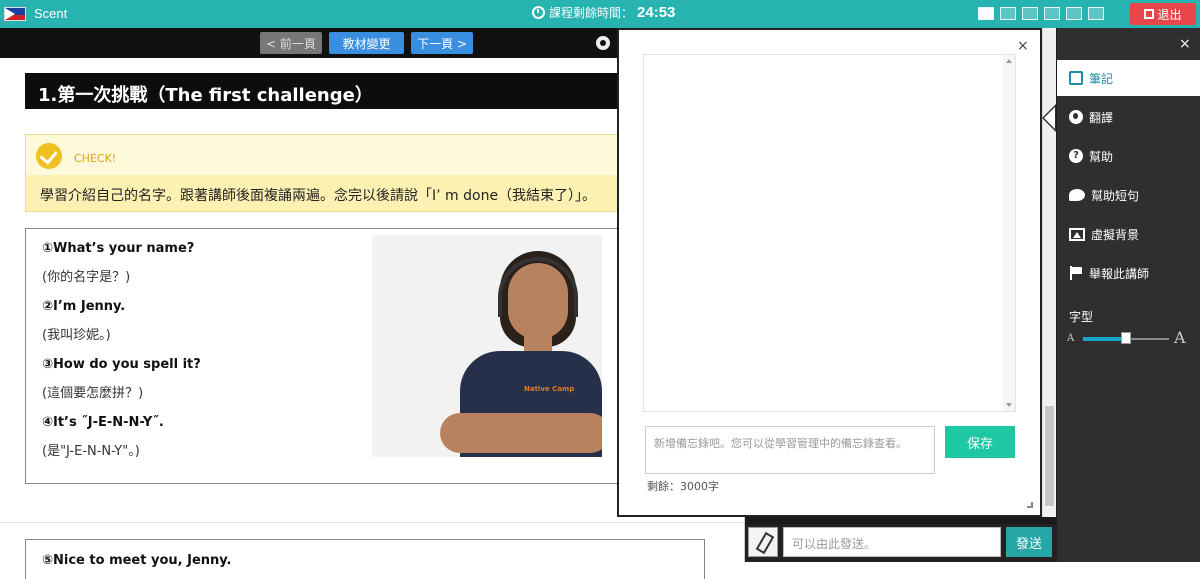 This screenshot has height=579, width=1200. What do you see at coordinates (986, 13) in the screenshot?
I see `layout-1-icon` at bounding box center [986, 13].